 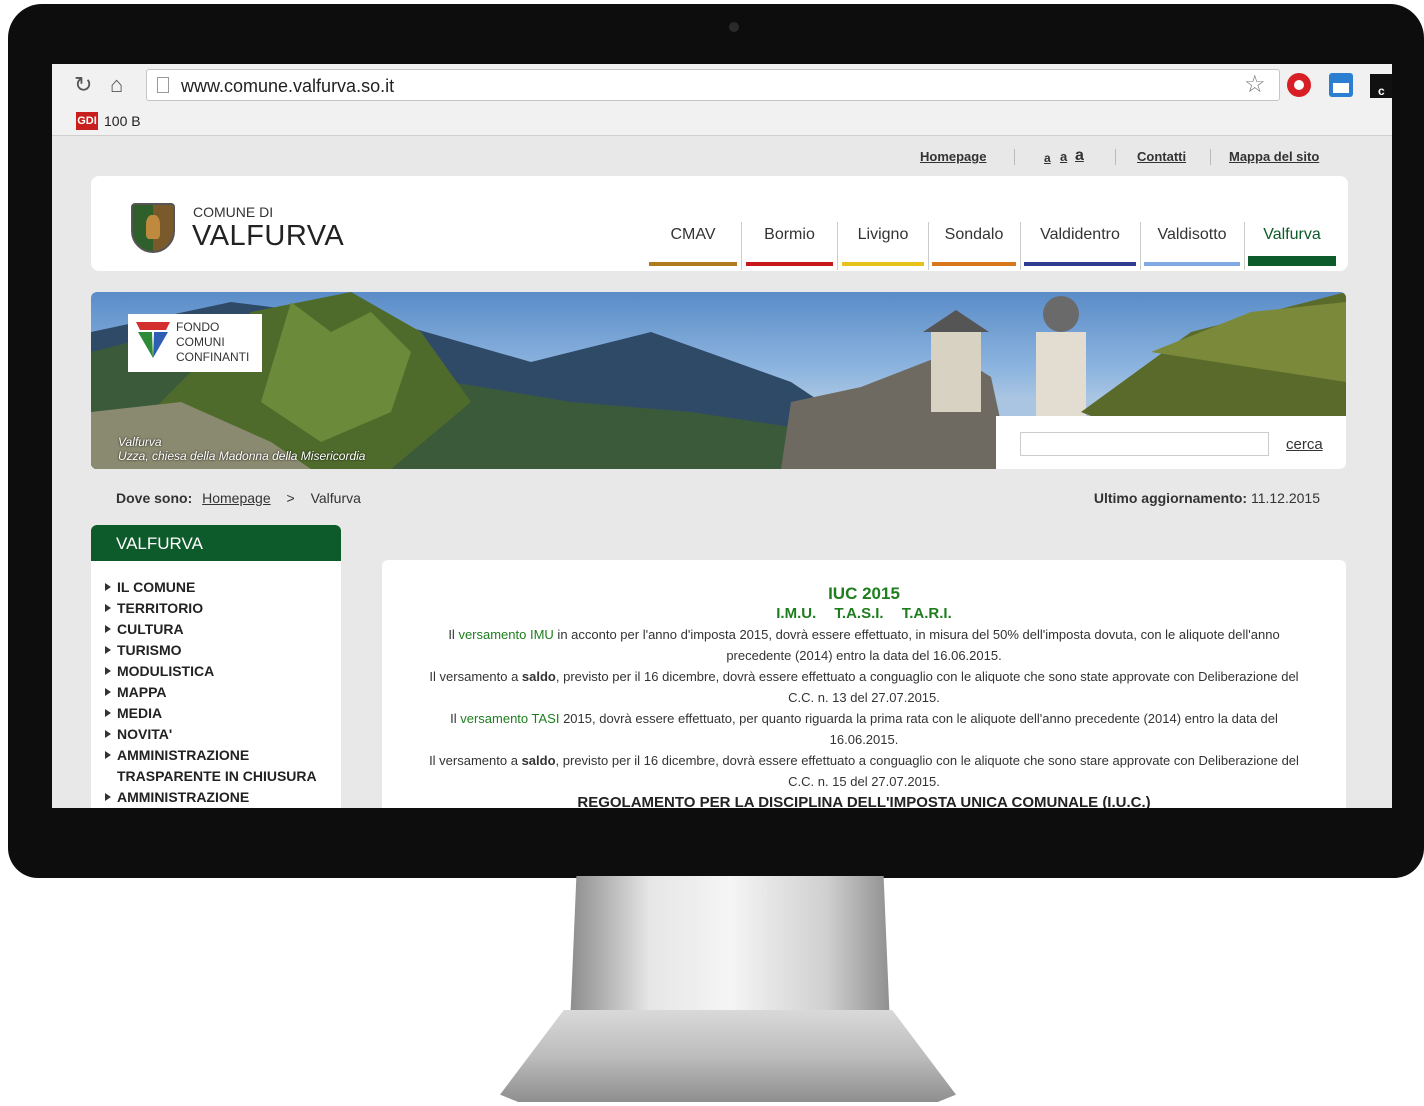 I want to click on bookmark-star-icon: ☆, so click(x=1255, y=84).